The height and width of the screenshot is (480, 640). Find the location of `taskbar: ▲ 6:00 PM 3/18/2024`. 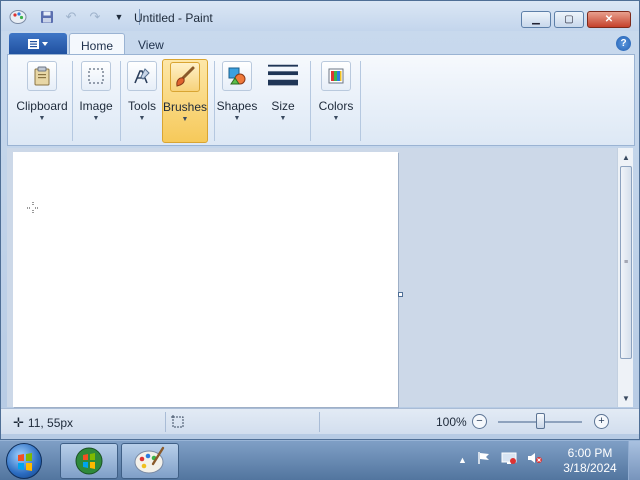

taskbar: ▲ 6:00 PM 3/18/2024 is located at coordinates (320, 460).